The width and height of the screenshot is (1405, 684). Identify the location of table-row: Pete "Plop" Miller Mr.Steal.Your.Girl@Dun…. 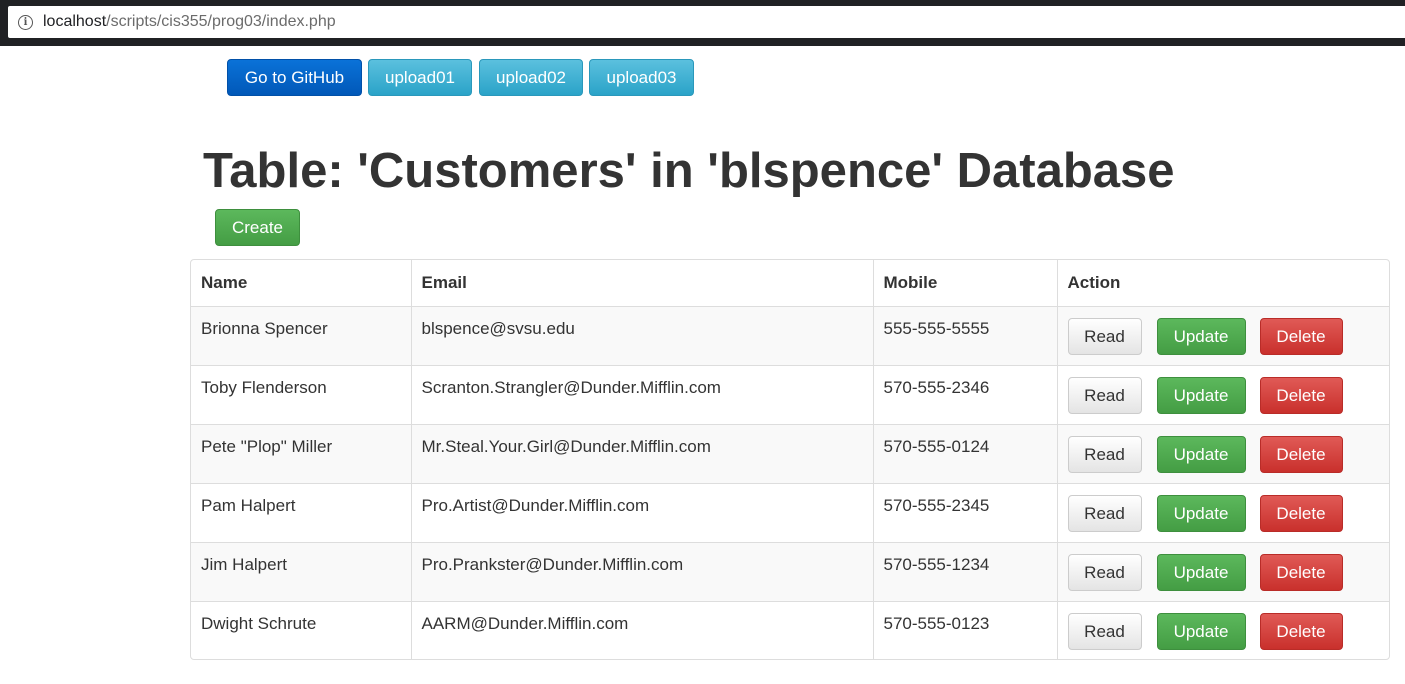
(790, 453).